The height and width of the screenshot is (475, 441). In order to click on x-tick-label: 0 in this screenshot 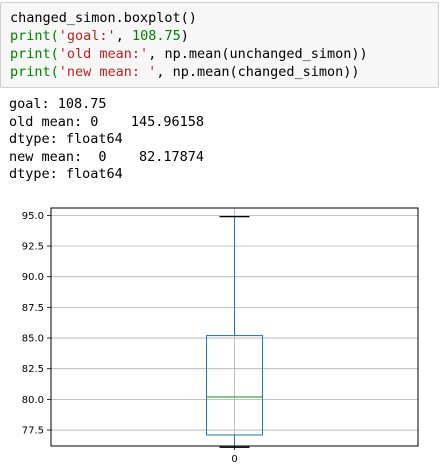, I will do `click(234, 459)`.